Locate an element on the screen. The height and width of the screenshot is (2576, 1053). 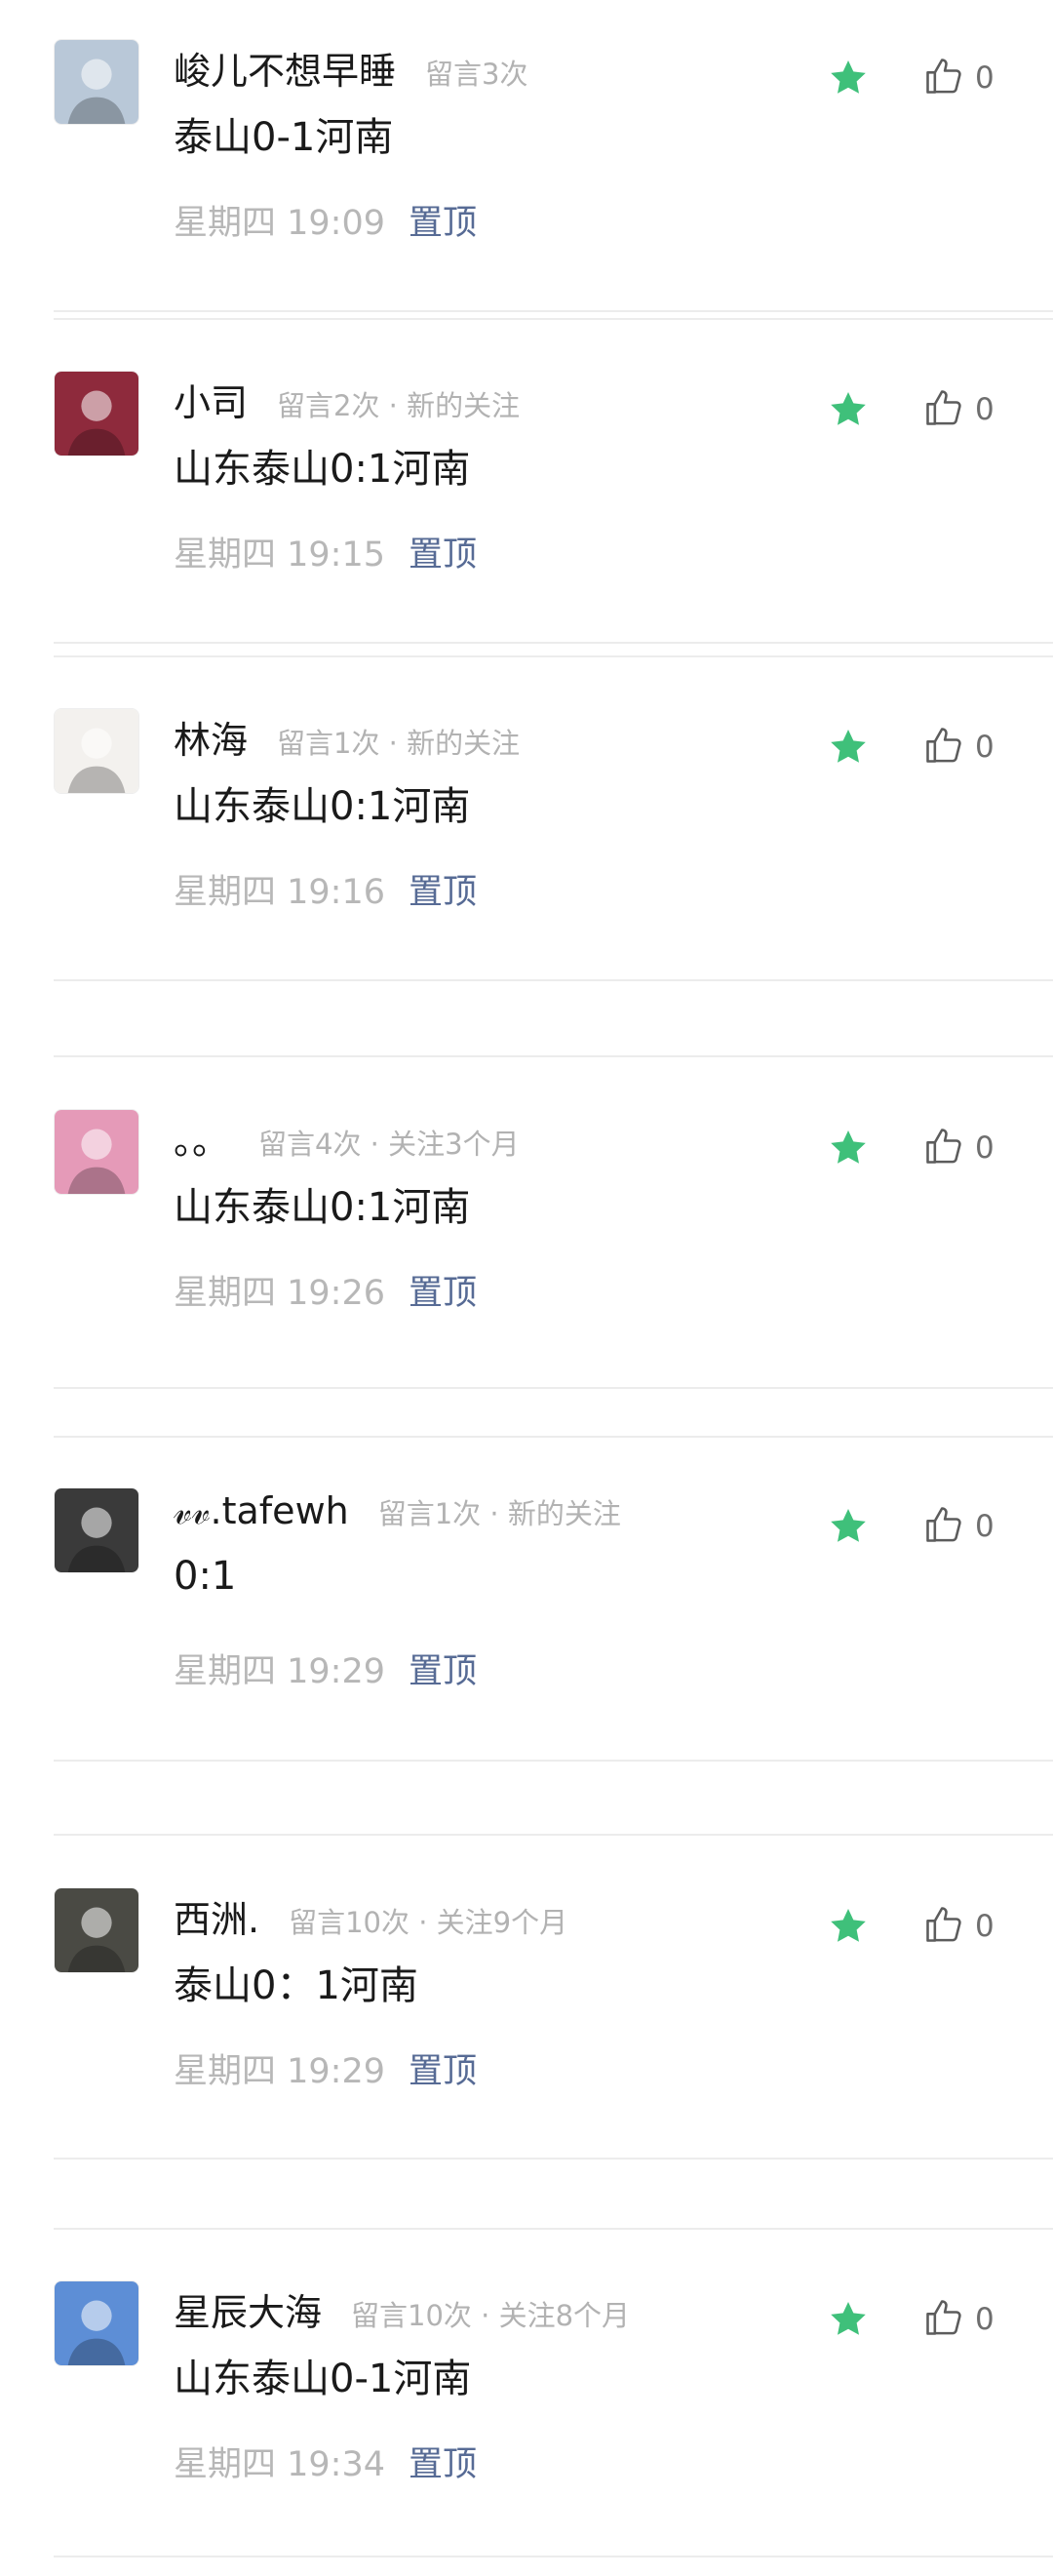
commenter-meta: 留言4次 · 关注3个月 is located at coordinates (389, 1144).